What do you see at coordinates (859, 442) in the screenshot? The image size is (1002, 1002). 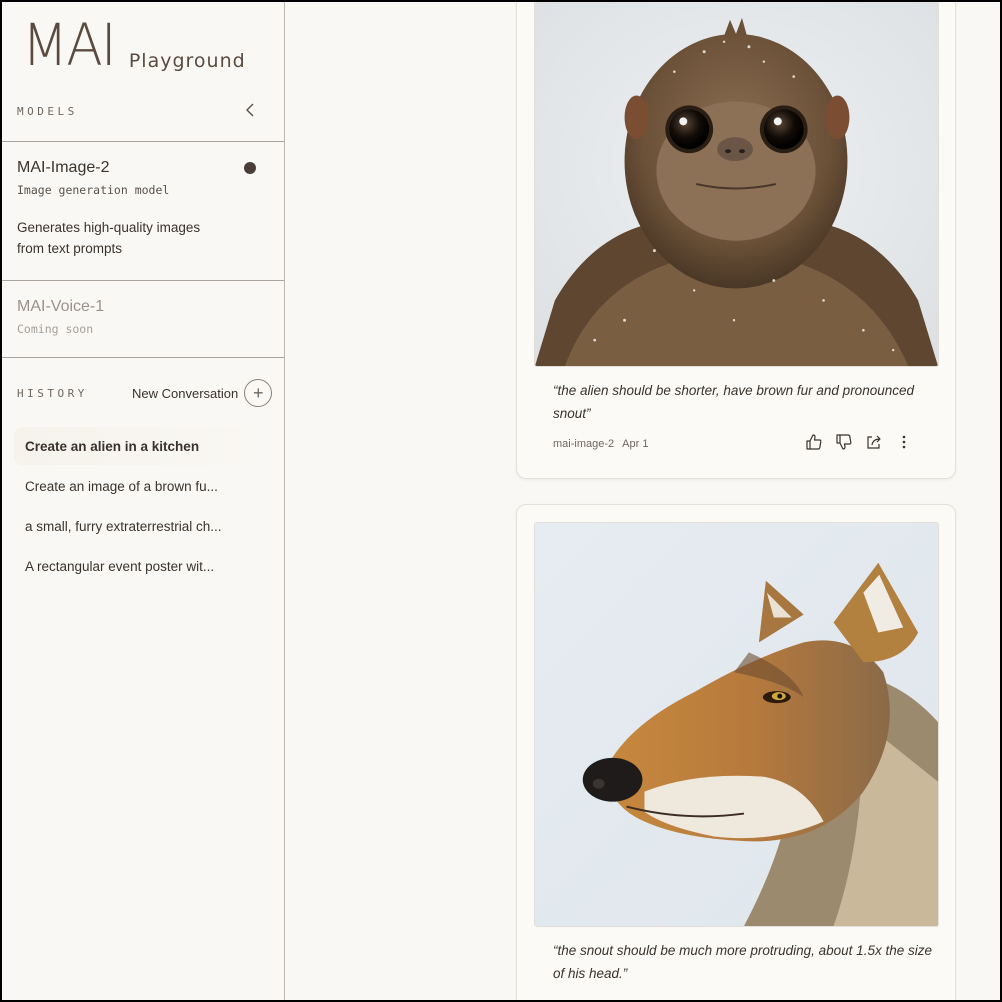 I see `card-actions` at bounding box center [859, 442].